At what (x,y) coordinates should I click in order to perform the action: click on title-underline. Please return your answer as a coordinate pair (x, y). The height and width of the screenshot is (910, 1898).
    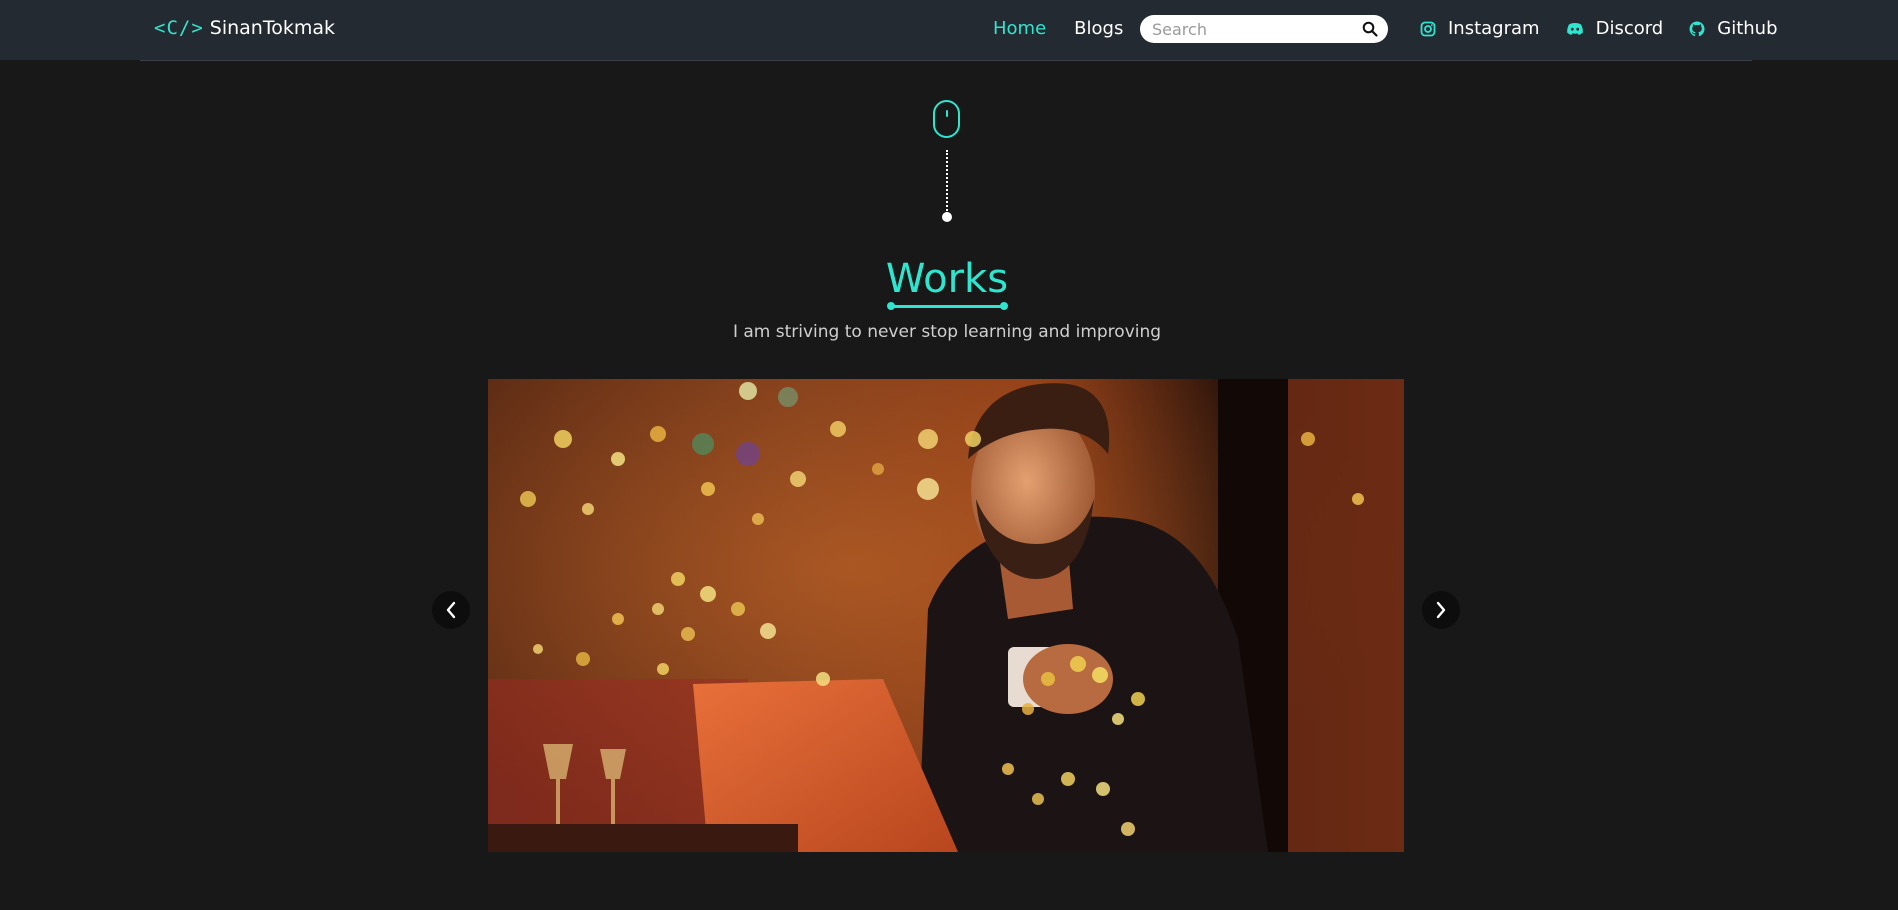
    Looking at the image, I should click on (947, 306).